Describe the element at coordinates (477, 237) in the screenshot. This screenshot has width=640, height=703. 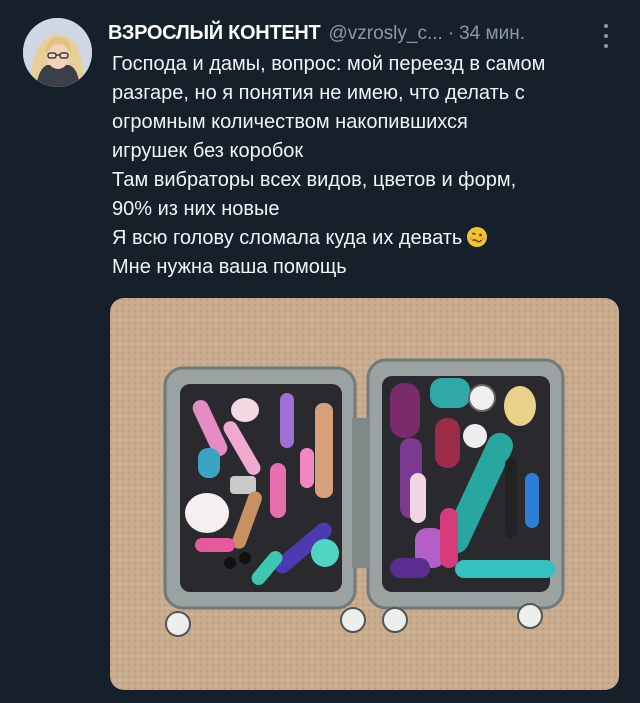
I see `woozy-face-emoji-icon` at that location.